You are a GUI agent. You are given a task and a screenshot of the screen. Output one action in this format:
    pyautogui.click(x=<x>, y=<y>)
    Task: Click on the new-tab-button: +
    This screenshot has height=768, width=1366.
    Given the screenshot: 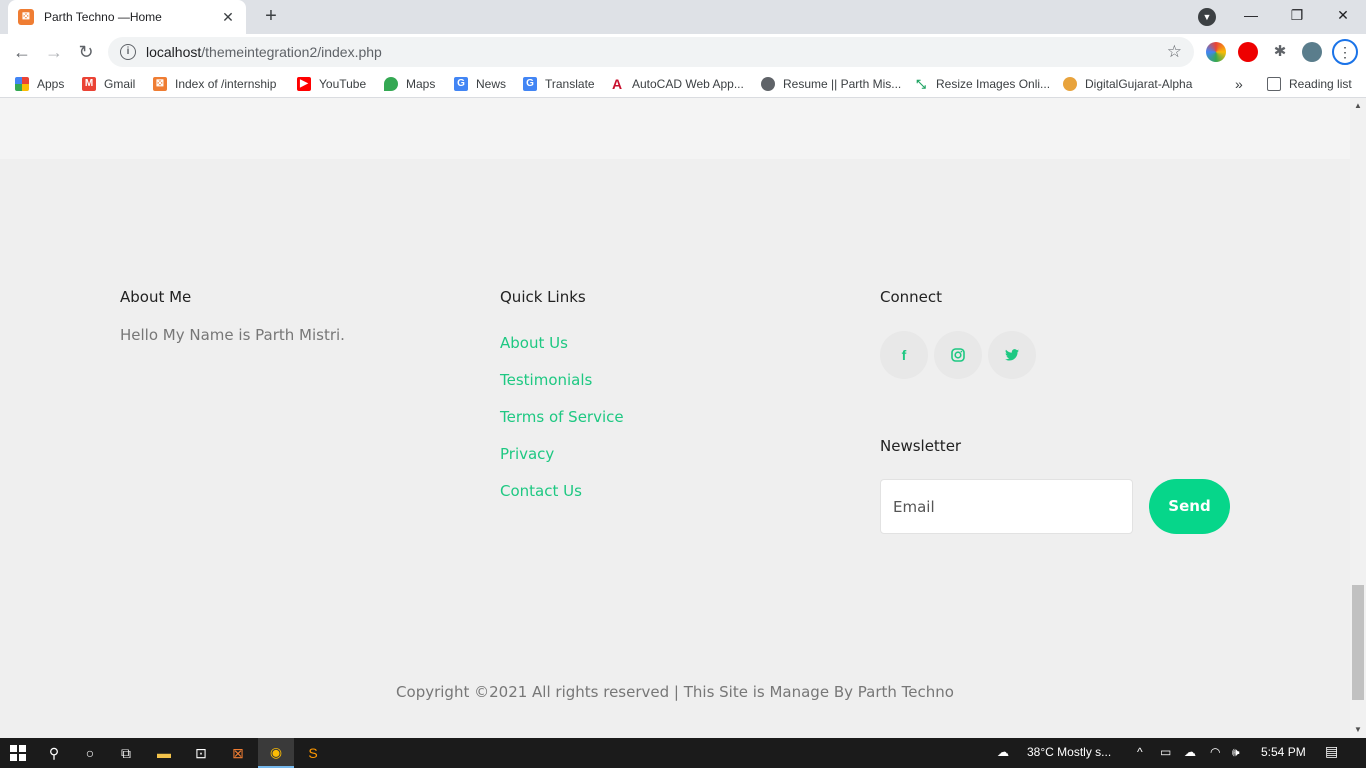 What is the action you would take?
    pyautogui.click(x=271, y=17)
    